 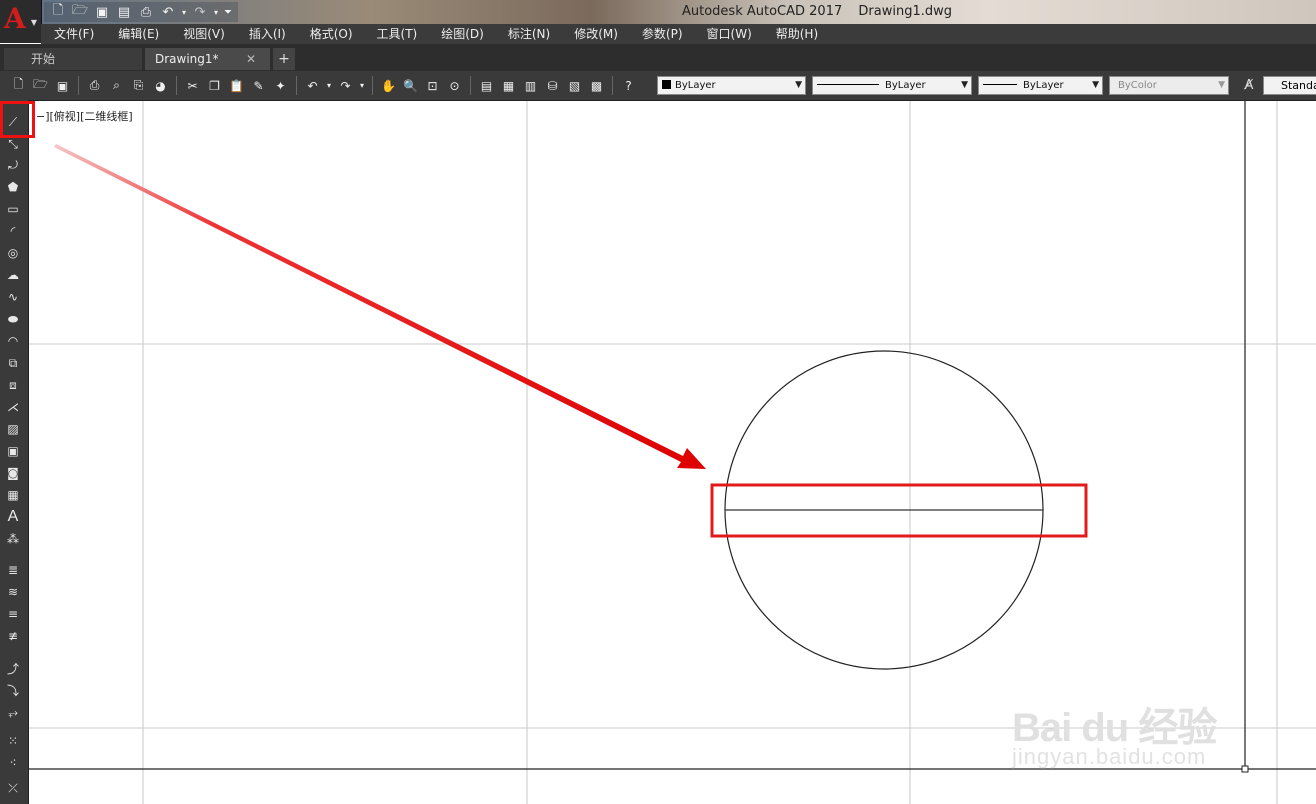 I want to click on new-tab-button: +, so click(x=284, y=59).